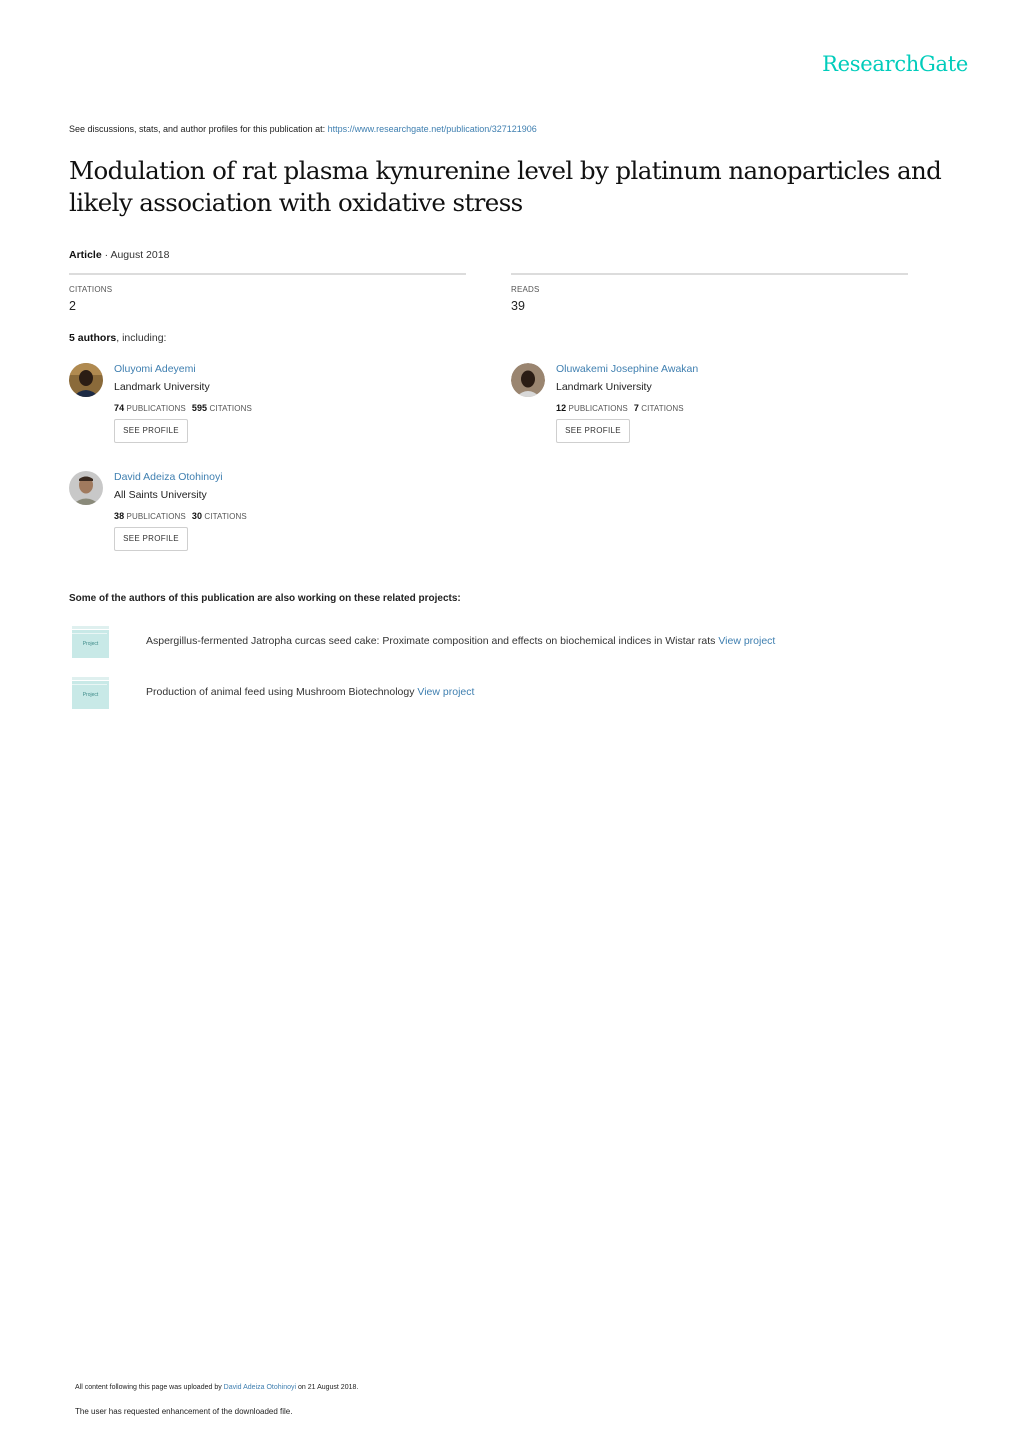  I want to click on author-stats: 12 PUBLICATIONS 7 CITATIONS, so click(620, 408).